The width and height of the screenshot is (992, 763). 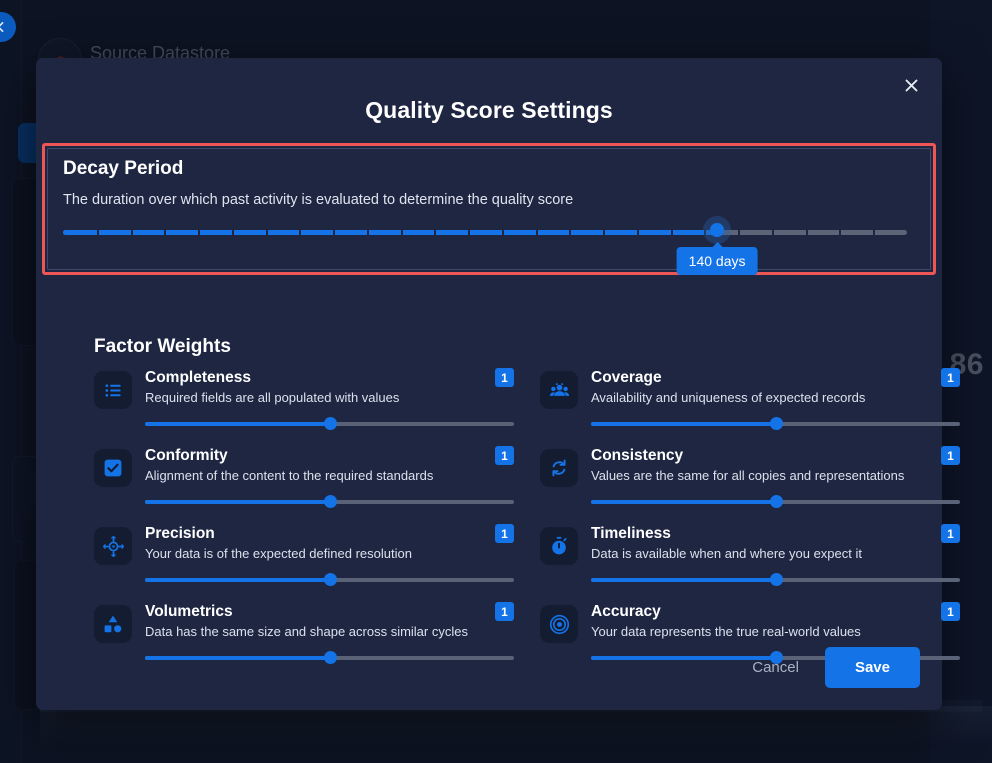 I want to click on factor-name: Timeliness, so click(x=631, y=533).